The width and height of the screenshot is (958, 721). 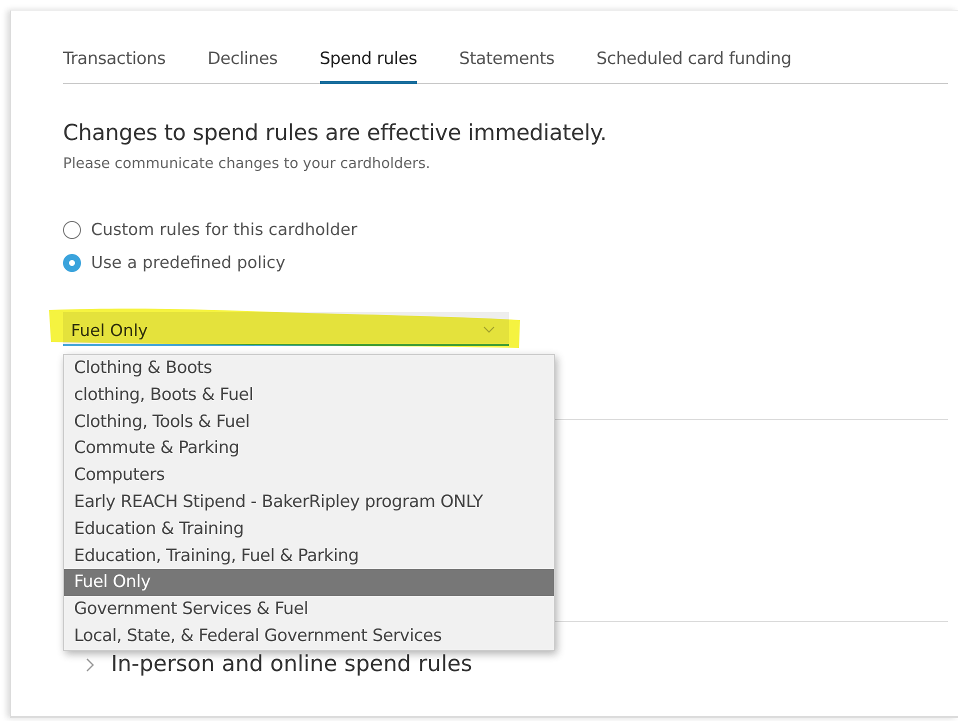 What do you see at coordinates (309, 395) in the screenshot?
I see `dropdown-option: clothing, Boots & Fuel` at bounding box center [309, 395].